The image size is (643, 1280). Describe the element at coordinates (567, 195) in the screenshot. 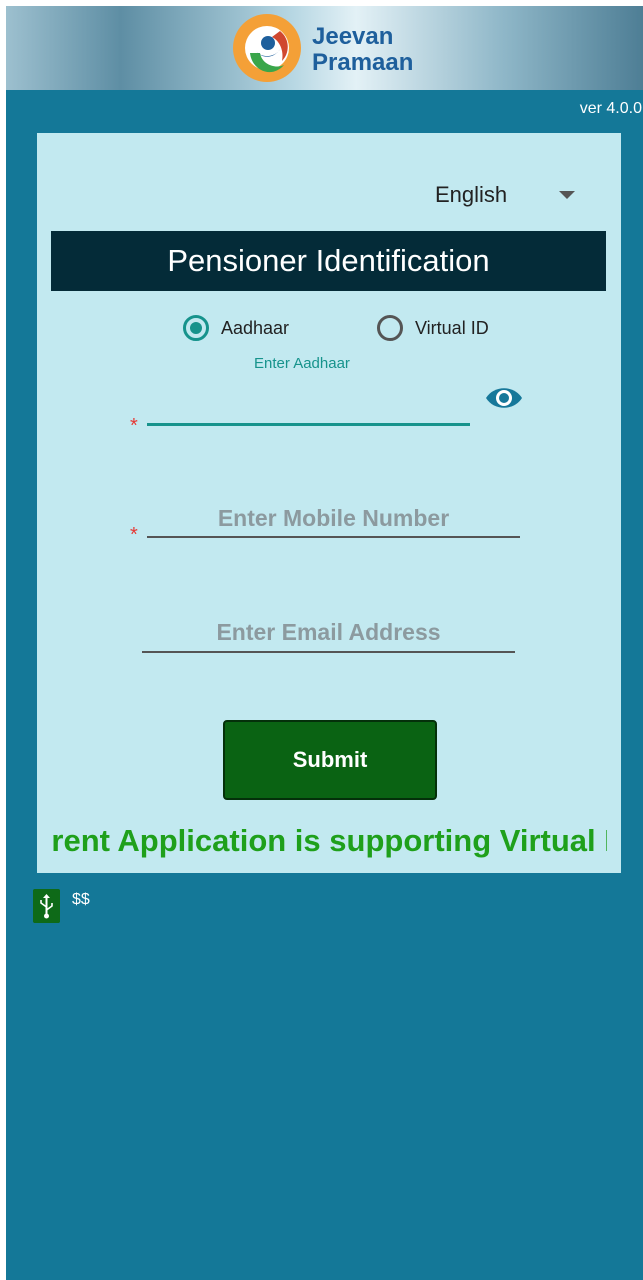

I see `dropdown-arrow-icon` at that location.